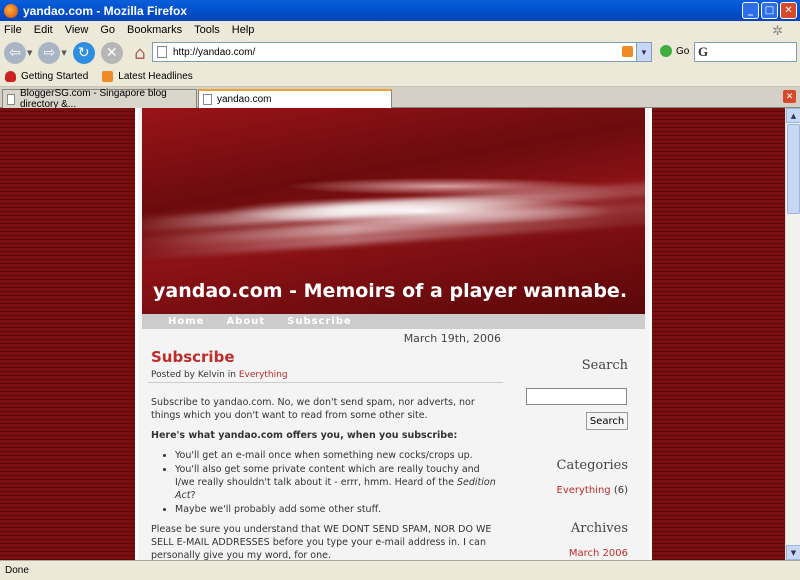  I want to click on go-label: Go, so click(683, 51).